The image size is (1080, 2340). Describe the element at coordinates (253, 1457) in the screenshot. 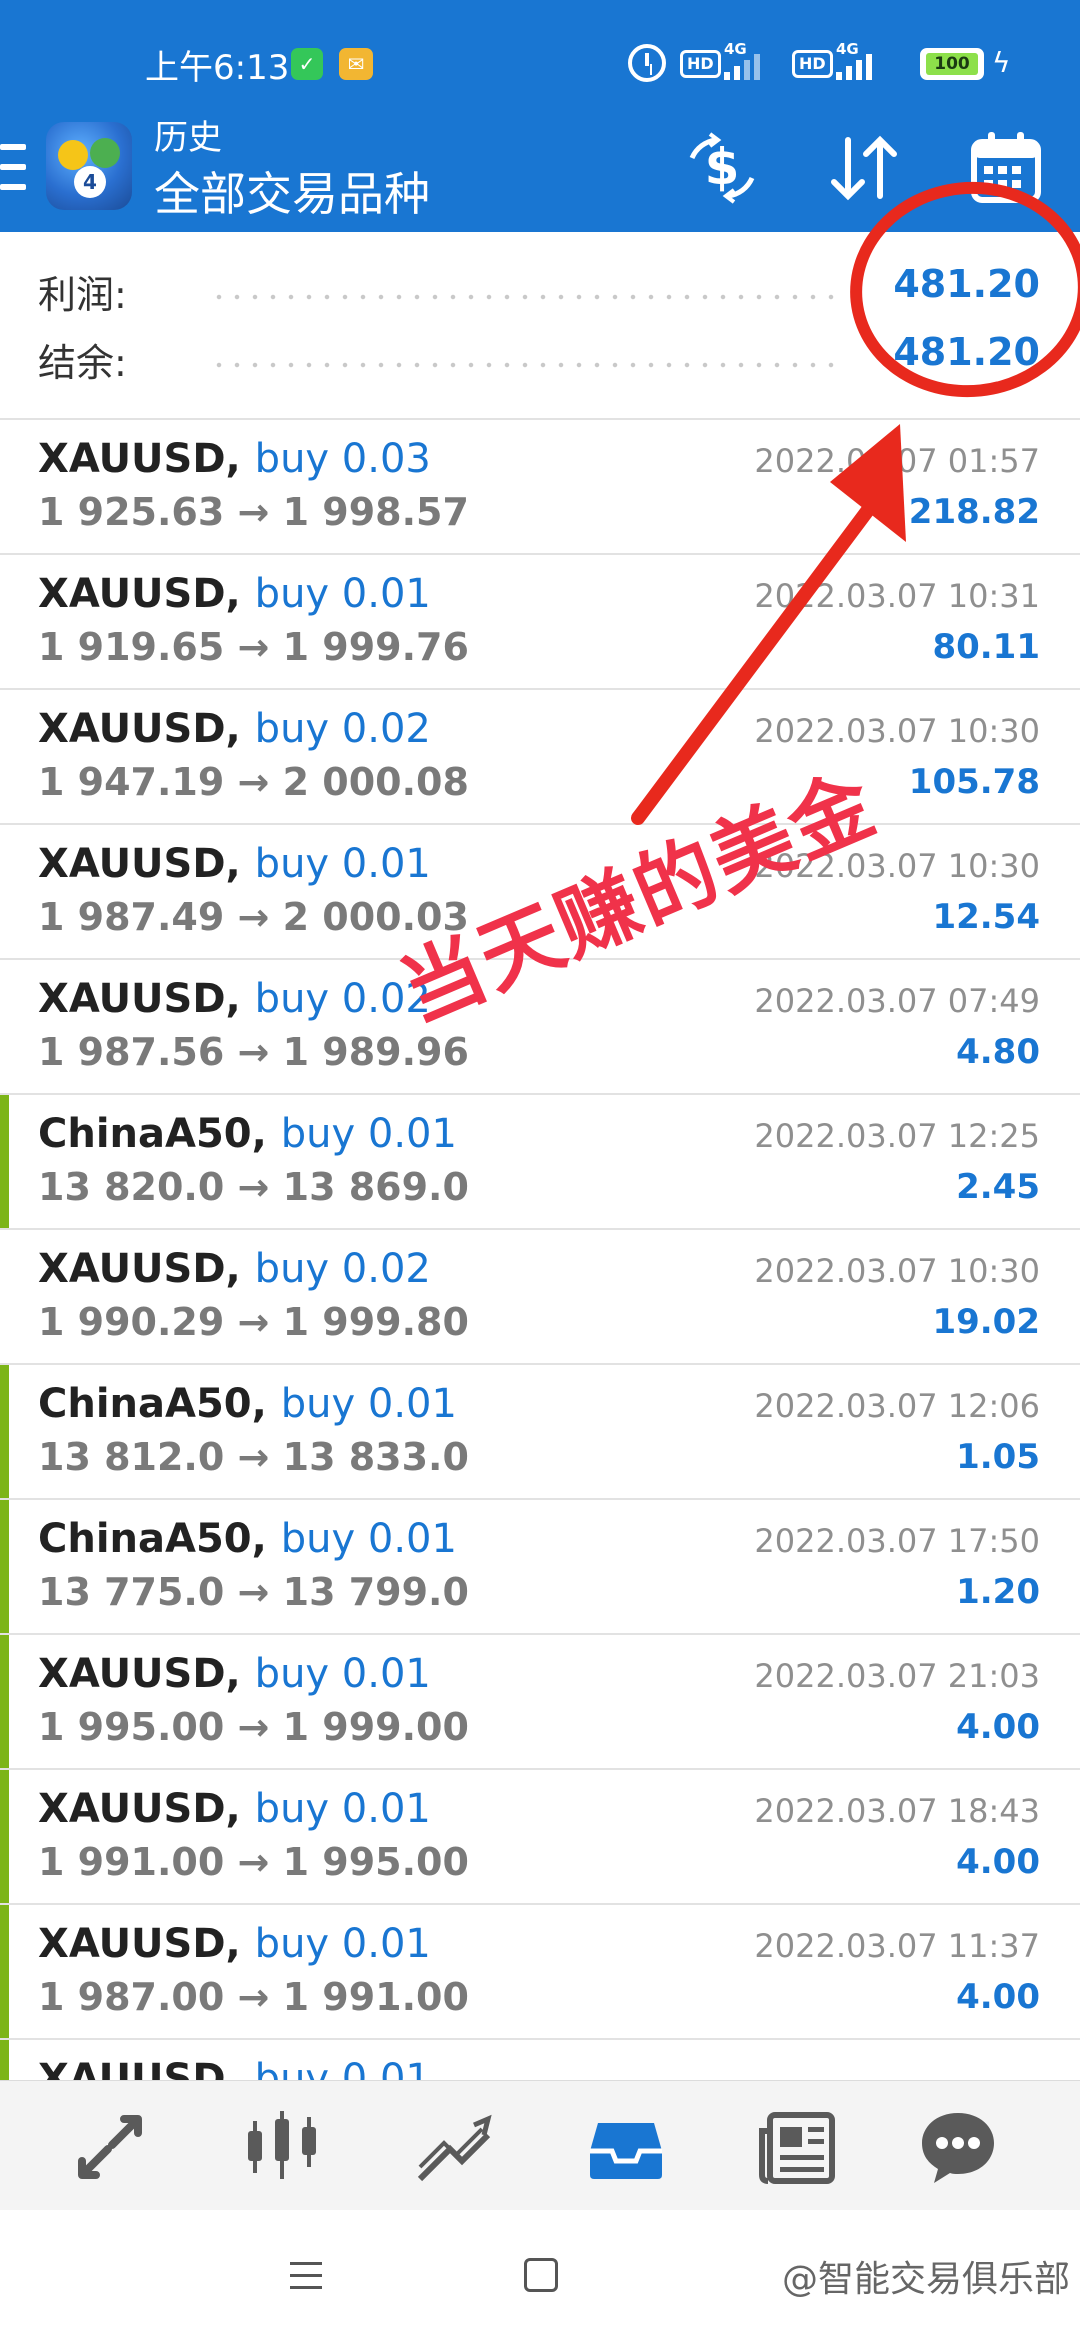

I see `deal-prices: 13 812.0 → 13 833.0` at that location.